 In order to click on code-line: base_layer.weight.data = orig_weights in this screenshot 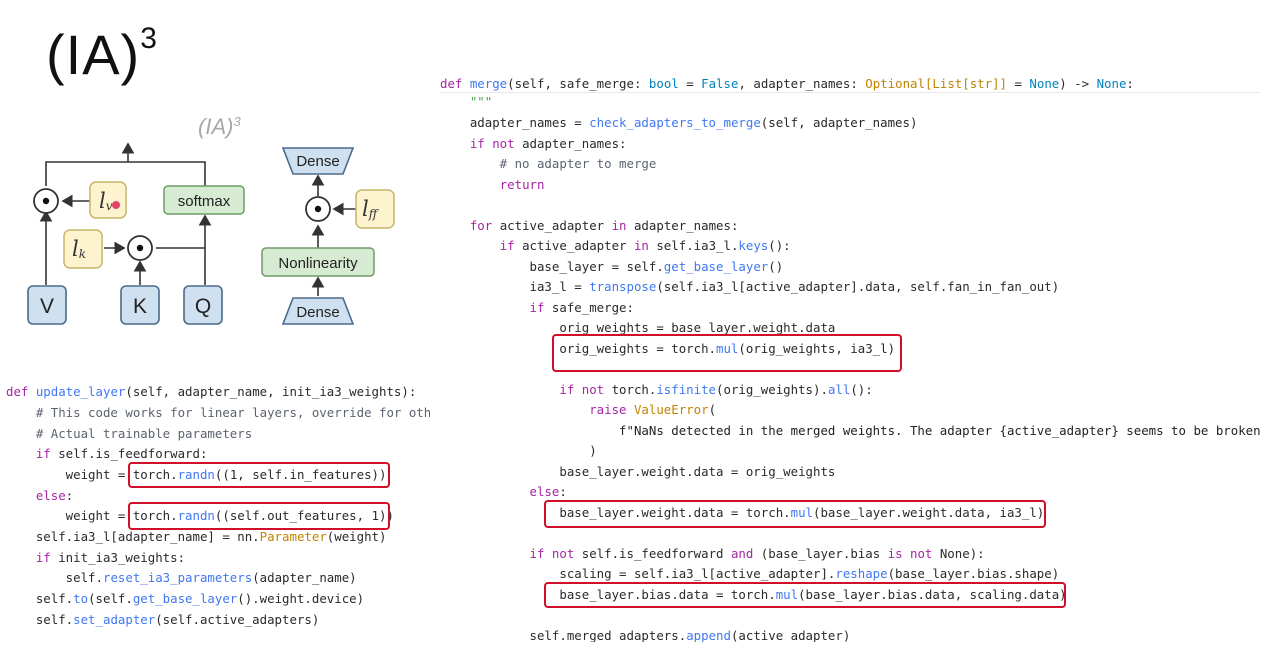, I will do `click(638, 471)`.